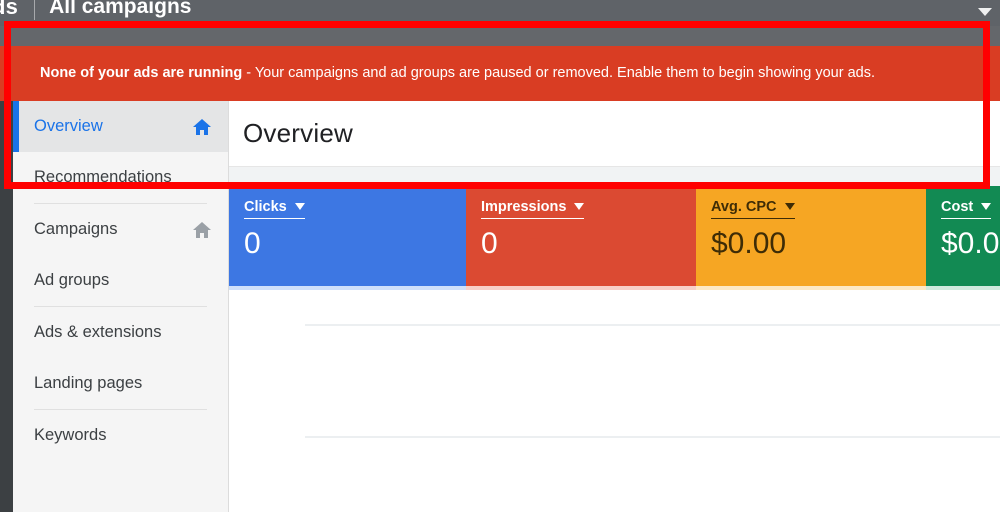 The image size is (1000, 512). What do you see at coordinates (68, 126) in the screenshot?
I see `sidebar-item-label: Overview` at bounding box center [68, 126].